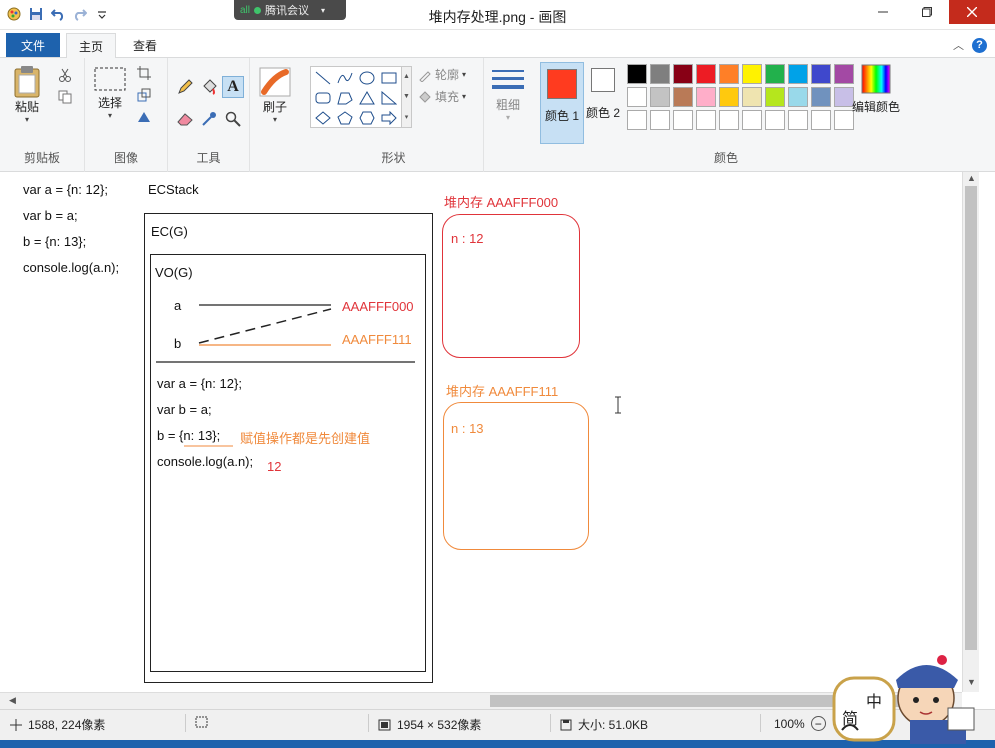  I want to click on group-tools: A 工具, so click(209, 115).